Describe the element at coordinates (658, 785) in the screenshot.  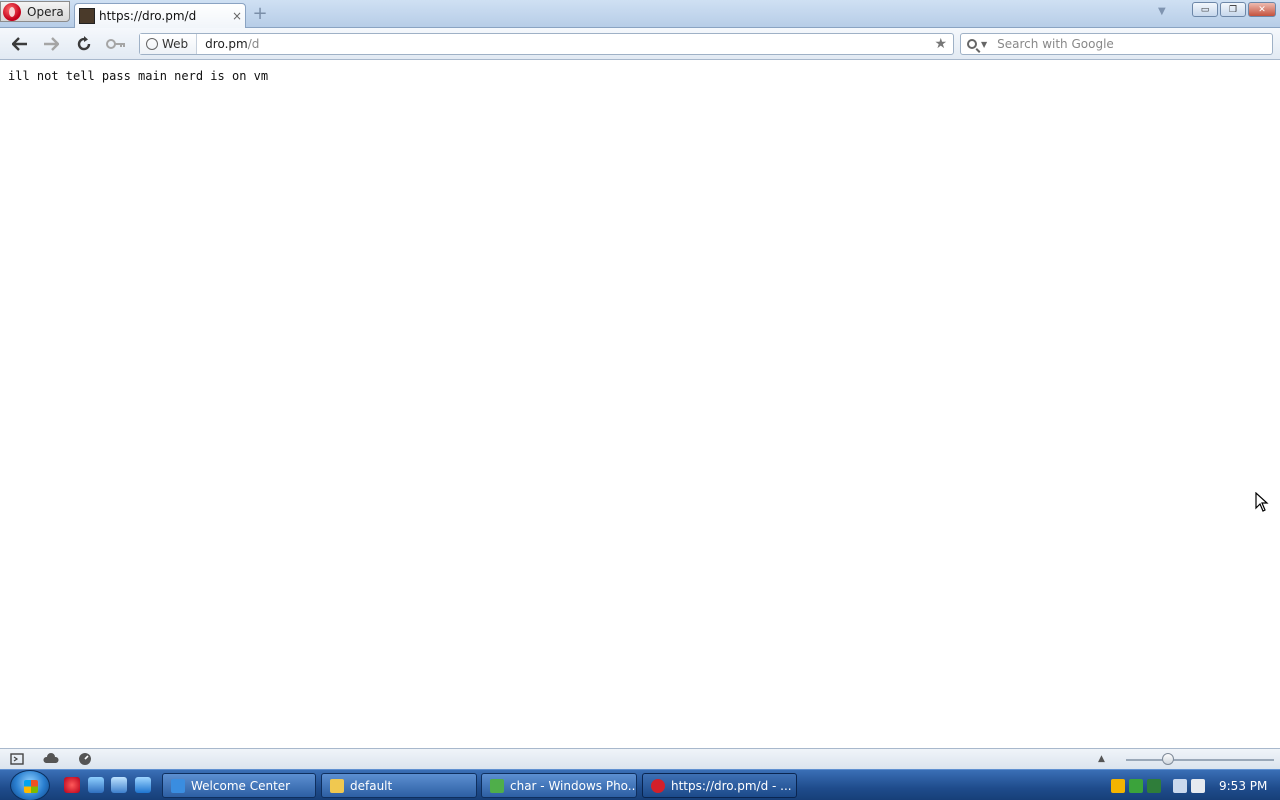
I see `opera-icon` at that location.